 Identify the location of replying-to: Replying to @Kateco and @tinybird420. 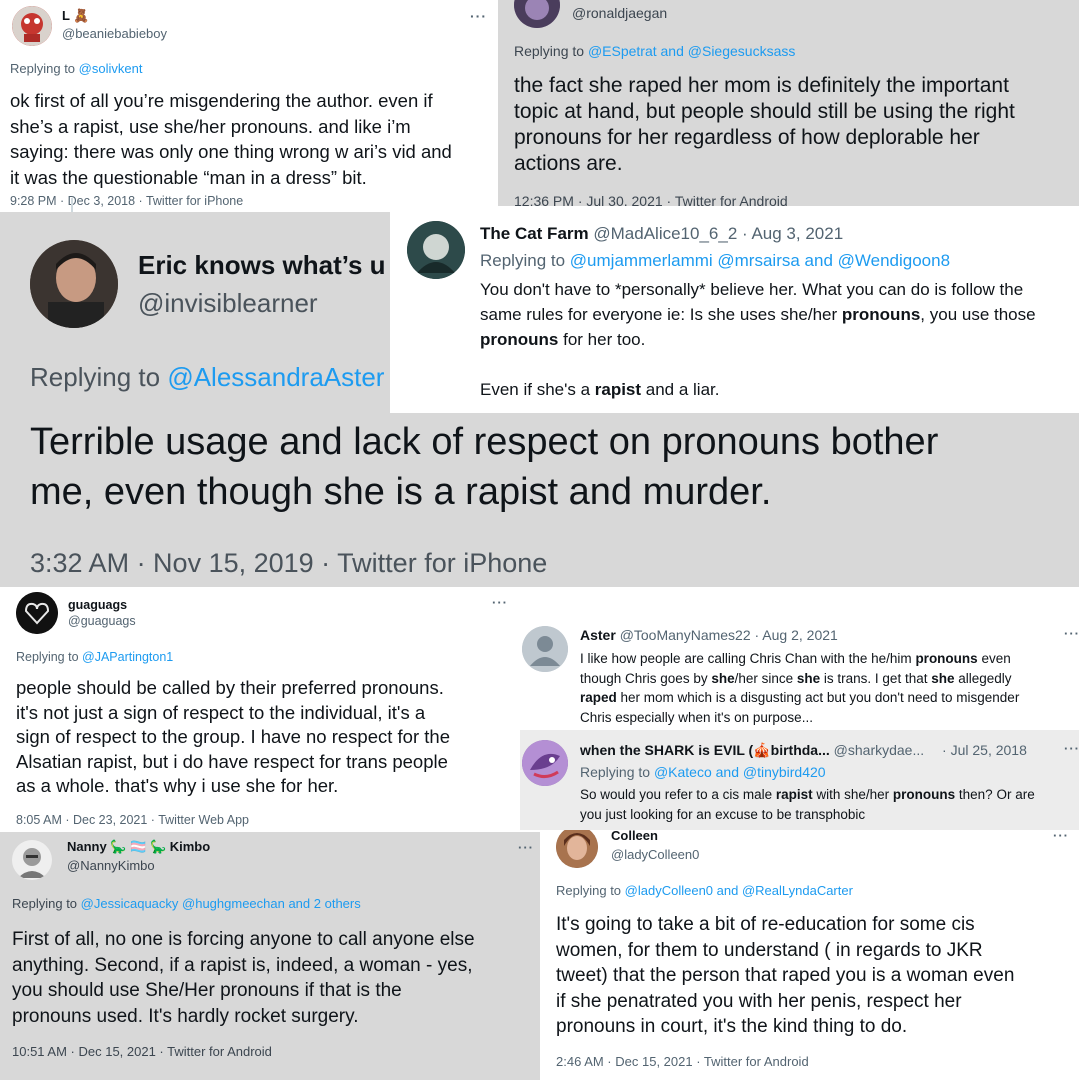
(703, 772).